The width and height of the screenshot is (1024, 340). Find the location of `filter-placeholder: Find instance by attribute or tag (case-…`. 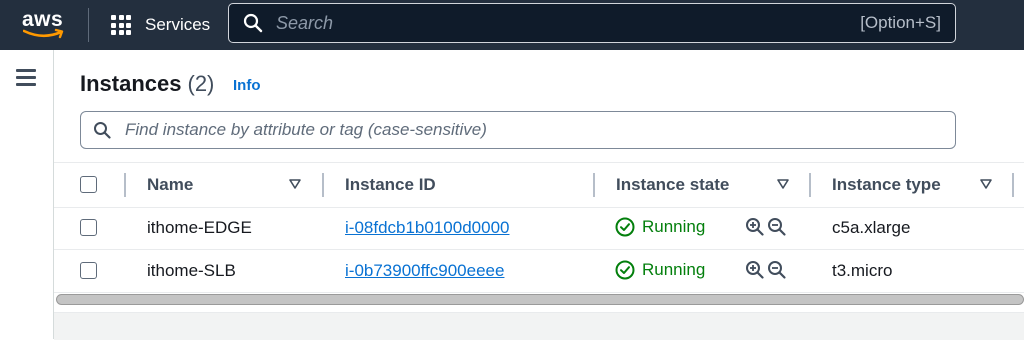

filter-placeholder: Find instance by attribute or tag (case-… is located at coordinates (306, 129).